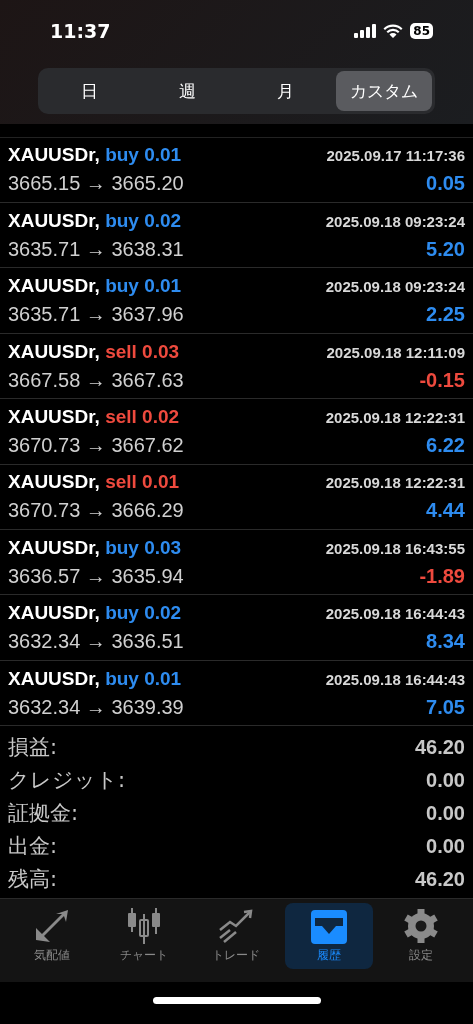  Describe the element at coordinates (395, 352) in the screenshot. I see `deal-time: 2025.09.18 12:11:09` at that location.